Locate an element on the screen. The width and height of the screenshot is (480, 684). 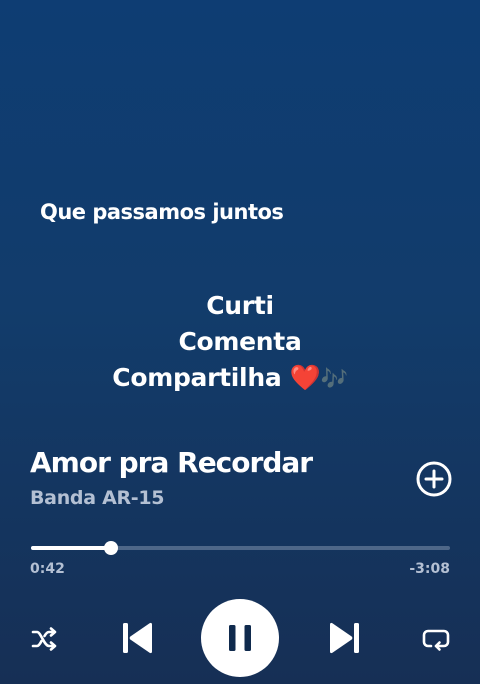
previous-track-button is located at coordinates (138, 638).